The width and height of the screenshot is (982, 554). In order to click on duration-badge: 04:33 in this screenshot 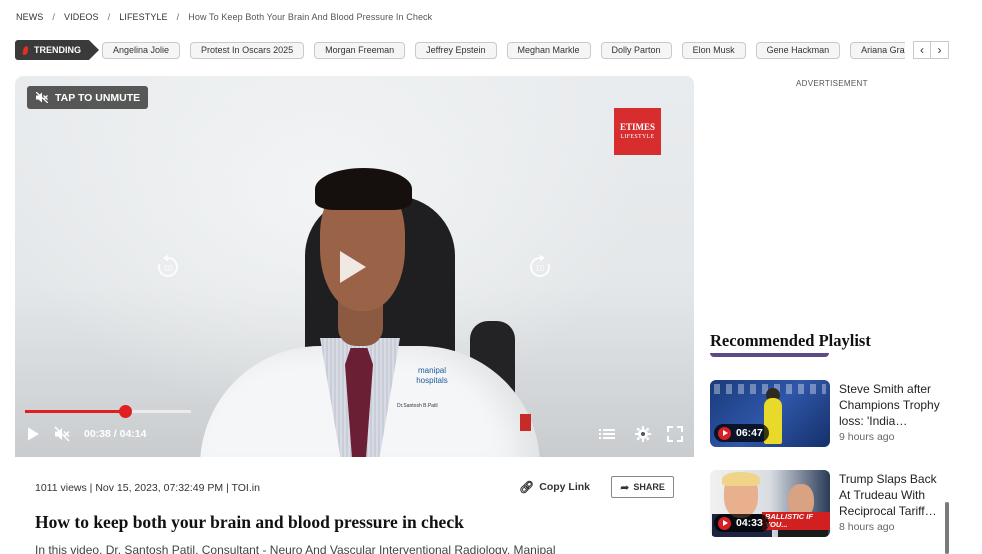, I will do `click(741, 523)`.